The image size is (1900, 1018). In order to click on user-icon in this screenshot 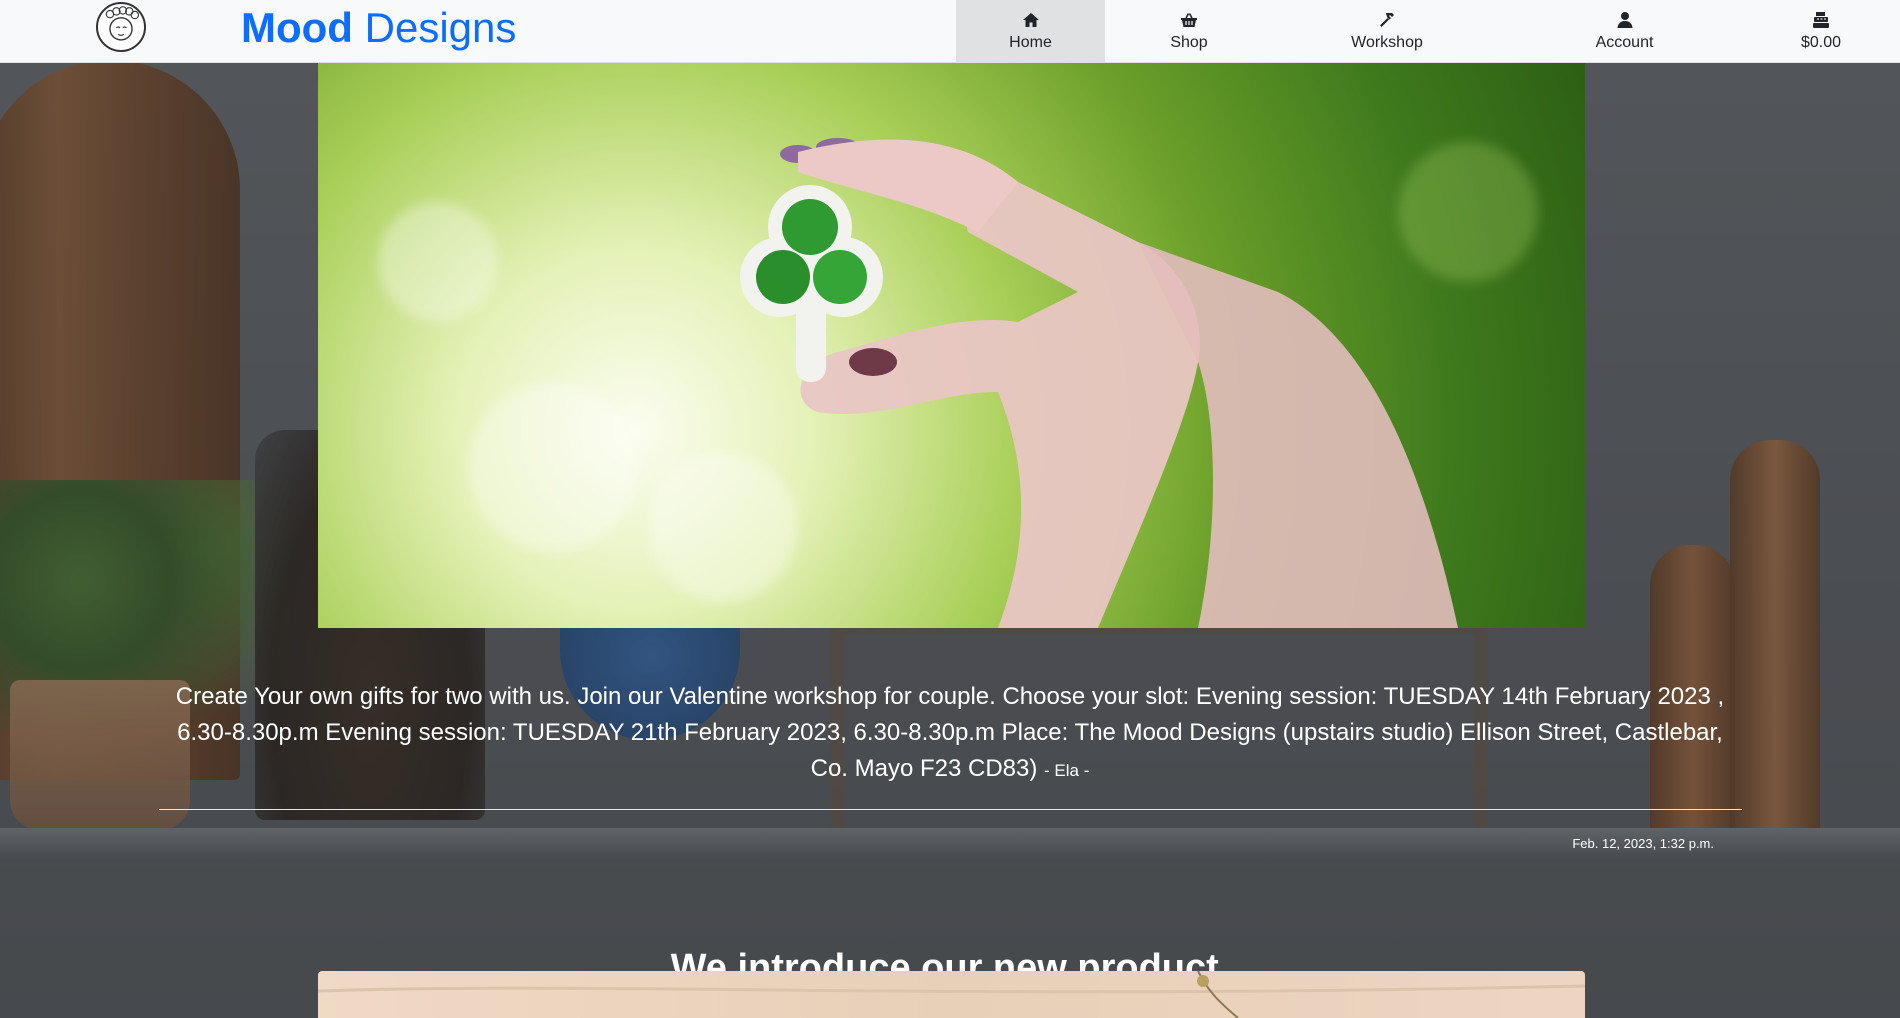, I will do `click(1624, 20)`.